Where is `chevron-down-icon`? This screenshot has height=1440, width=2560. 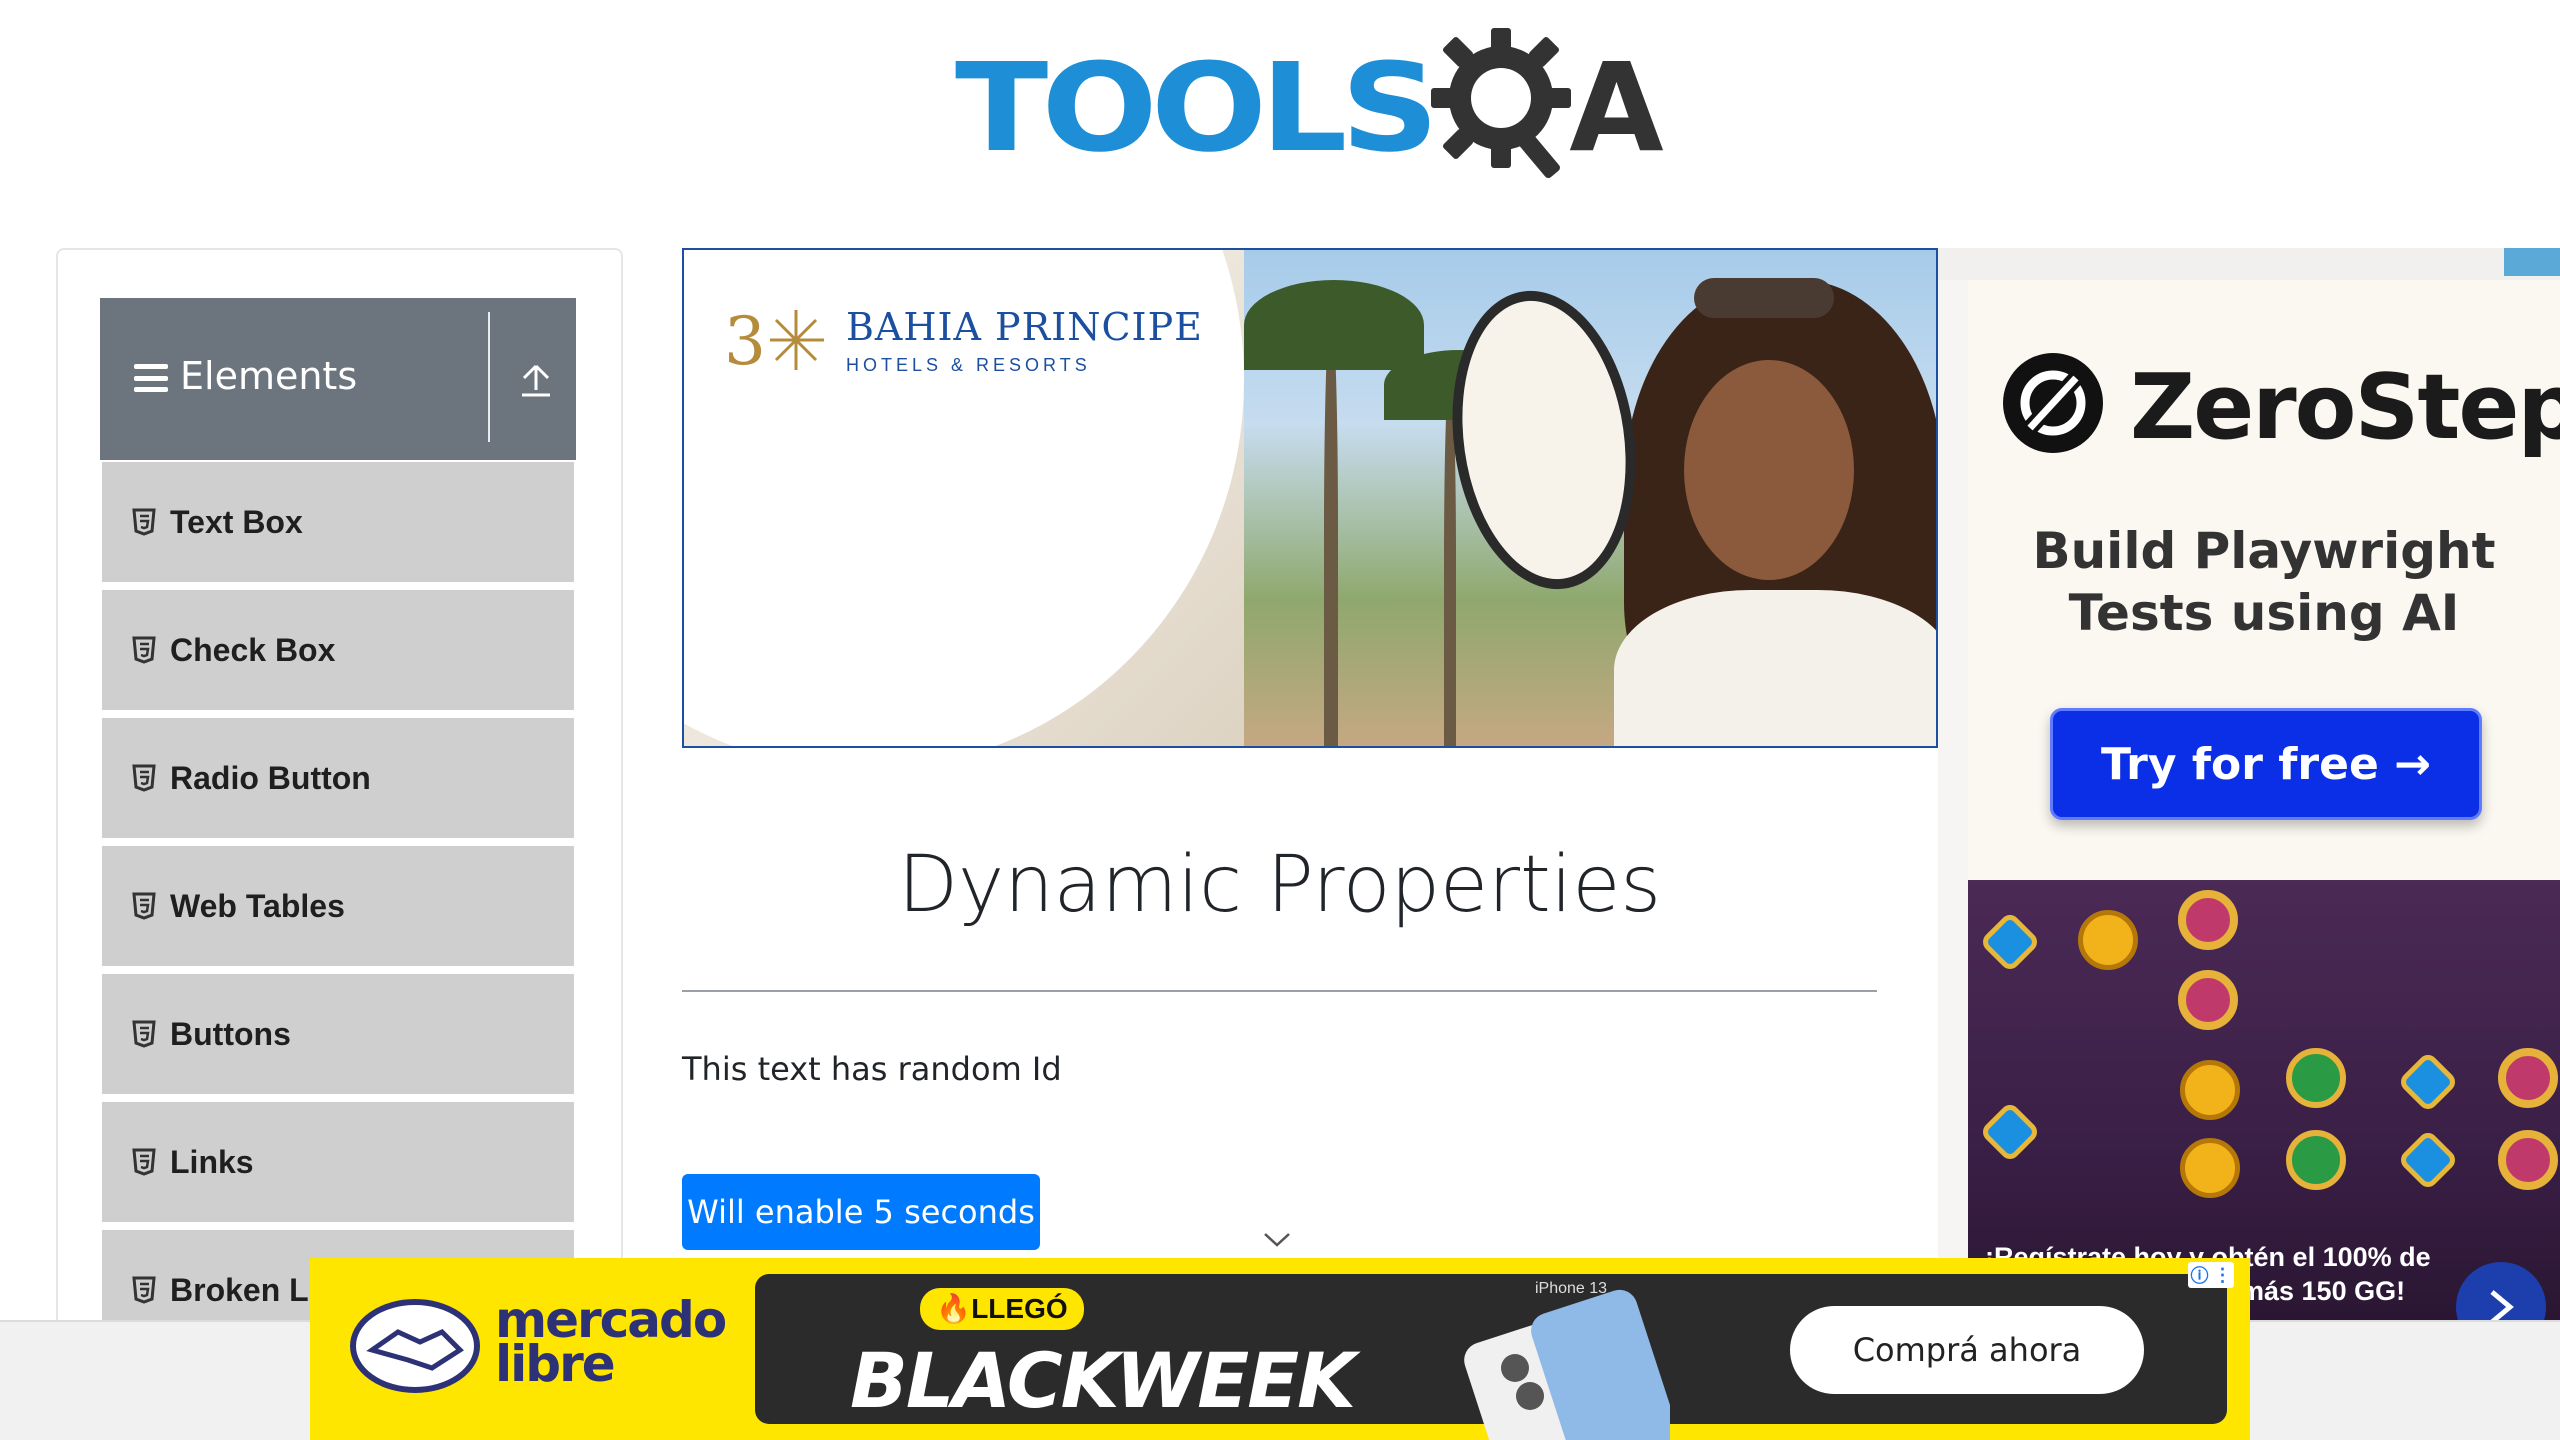
chevron-down-icon is located at coordinates (1277, 1240).